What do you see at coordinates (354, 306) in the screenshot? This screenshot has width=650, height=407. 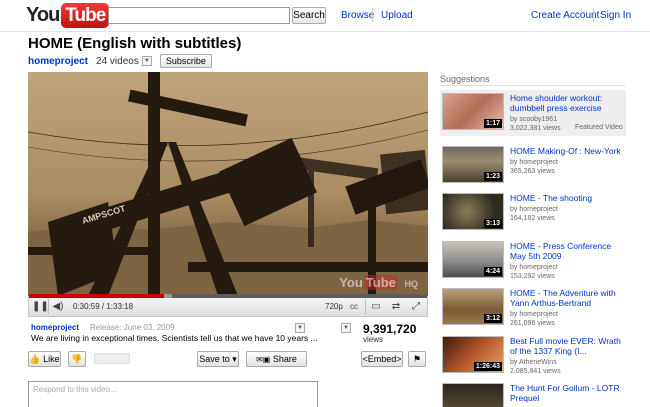 I see `captions-icon: cc` at bounding box center [354, 306].